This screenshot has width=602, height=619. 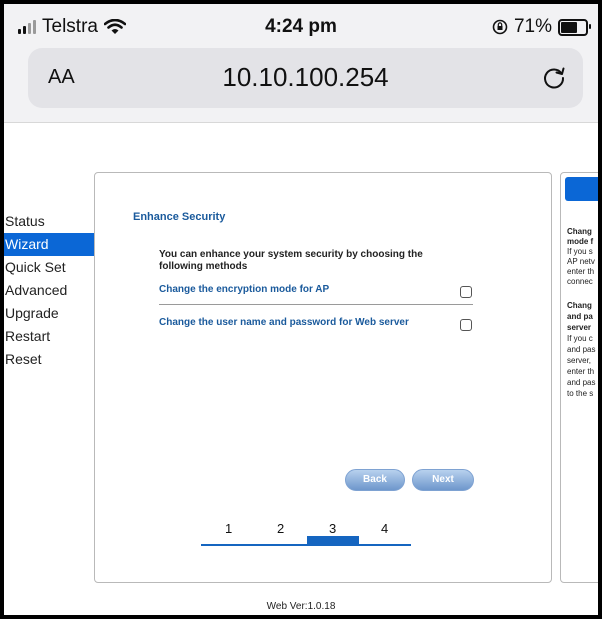 I want to click on next-button: Next, so click(x=443, y=480).